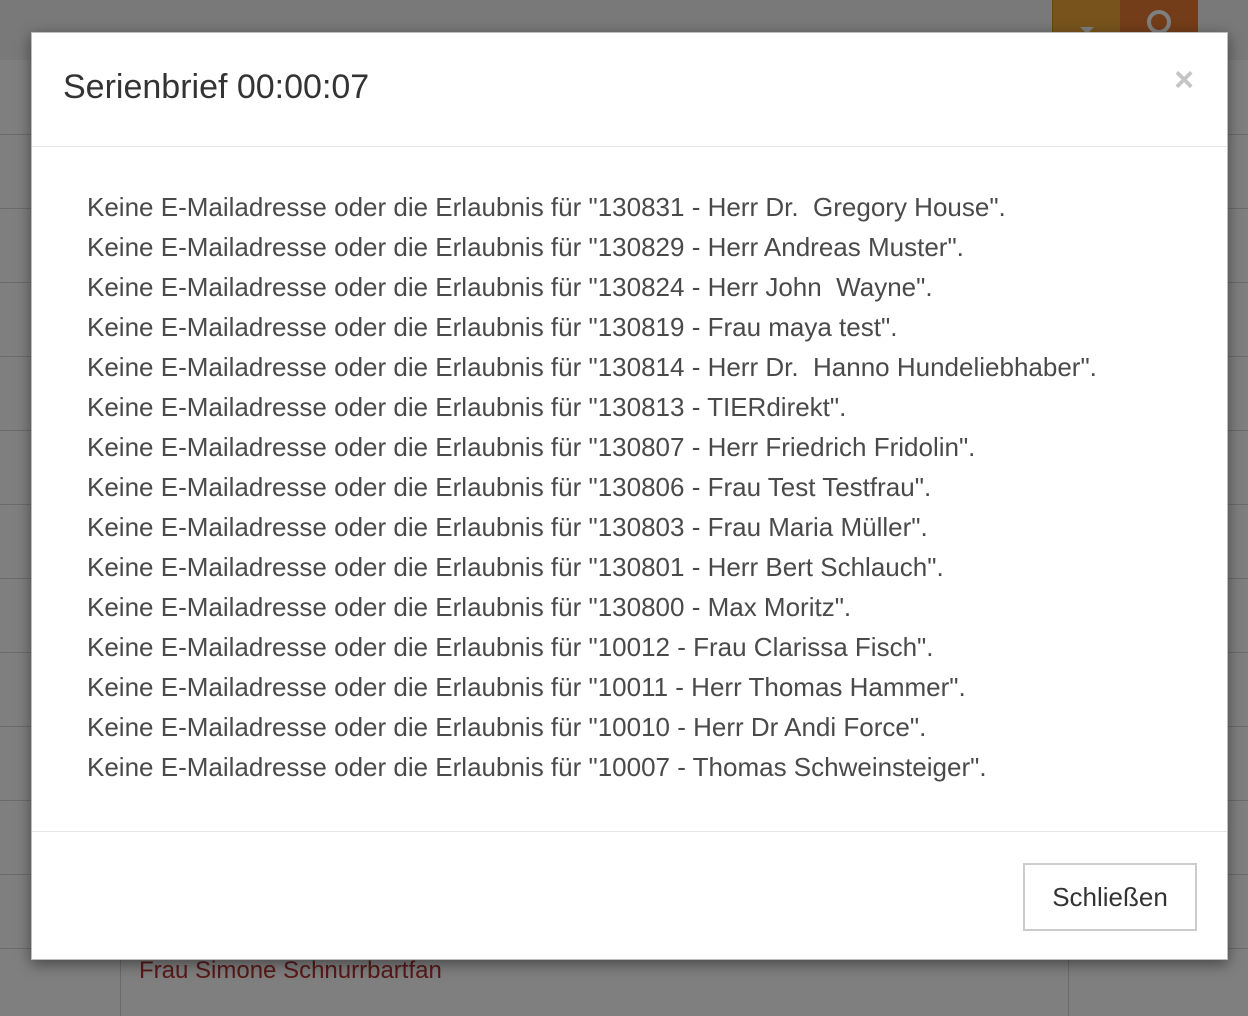 The height and width of the screenshot is (1016, 1248). What do you see at coordinates (1184, 80) in the screenshot?
I see `close-icon: ×` at bounding box center [1184, 80].